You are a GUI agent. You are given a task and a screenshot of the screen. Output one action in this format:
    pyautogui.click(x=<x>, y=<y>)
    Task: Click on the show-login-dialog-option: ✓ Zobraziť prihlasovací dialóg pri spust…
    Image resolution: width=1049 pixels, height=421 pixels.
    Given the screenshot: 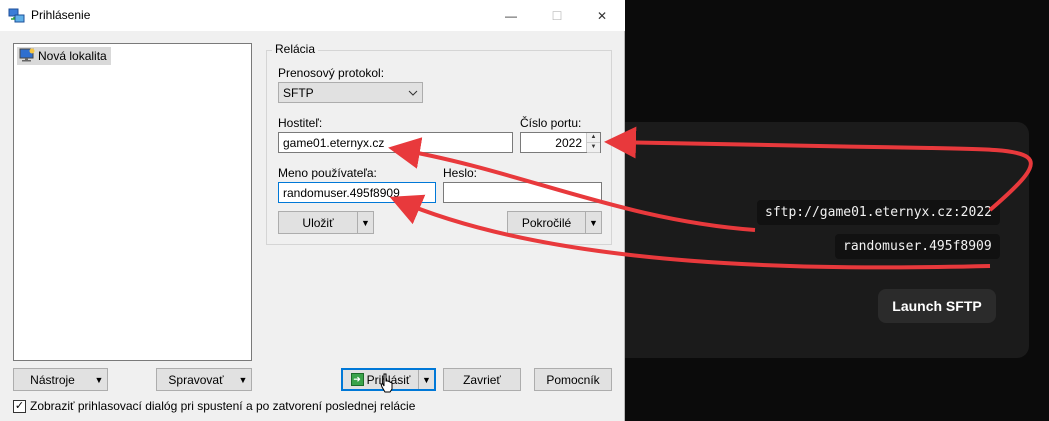 What is the action you would take?
    pyautogui.click(x=214, y=406)
    